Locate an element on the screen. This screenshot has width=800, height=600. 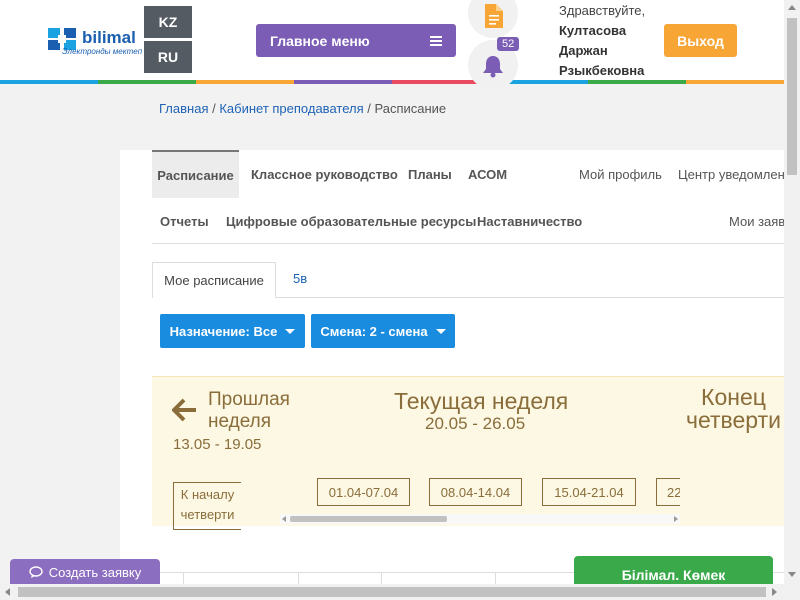
chat-bubble-icon is located at coordinates (36, 572).